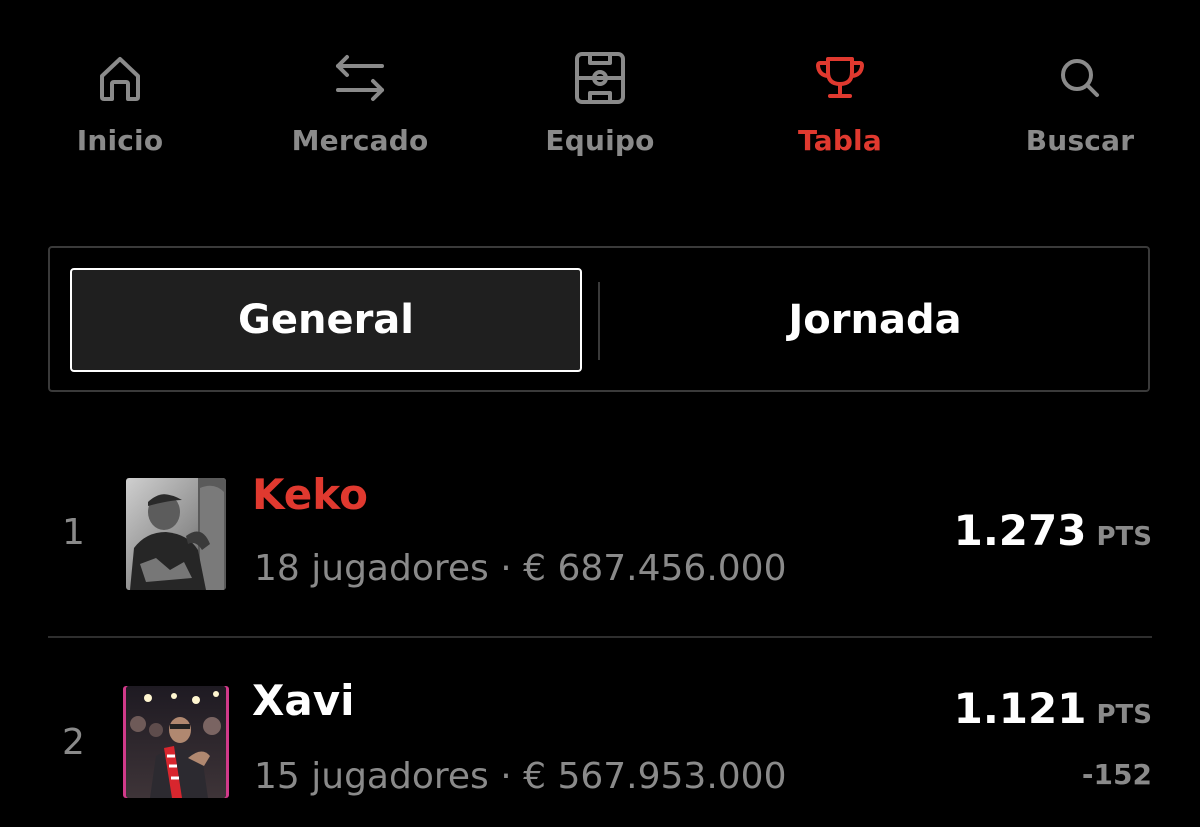  I want to click on points-difference: -152, so click(1116, 774).